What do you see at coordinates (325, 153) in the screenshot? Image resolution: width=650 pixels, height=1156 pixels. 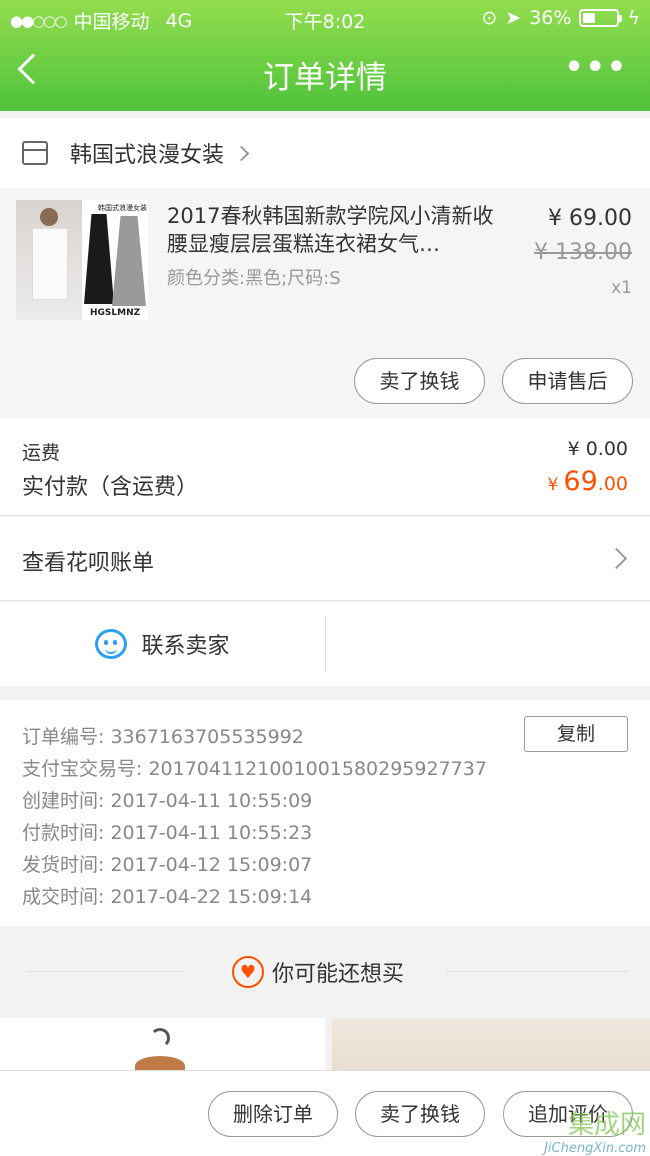 I see `shop-row: 韩国式浪漫女装` at bounding box center [325, 153].